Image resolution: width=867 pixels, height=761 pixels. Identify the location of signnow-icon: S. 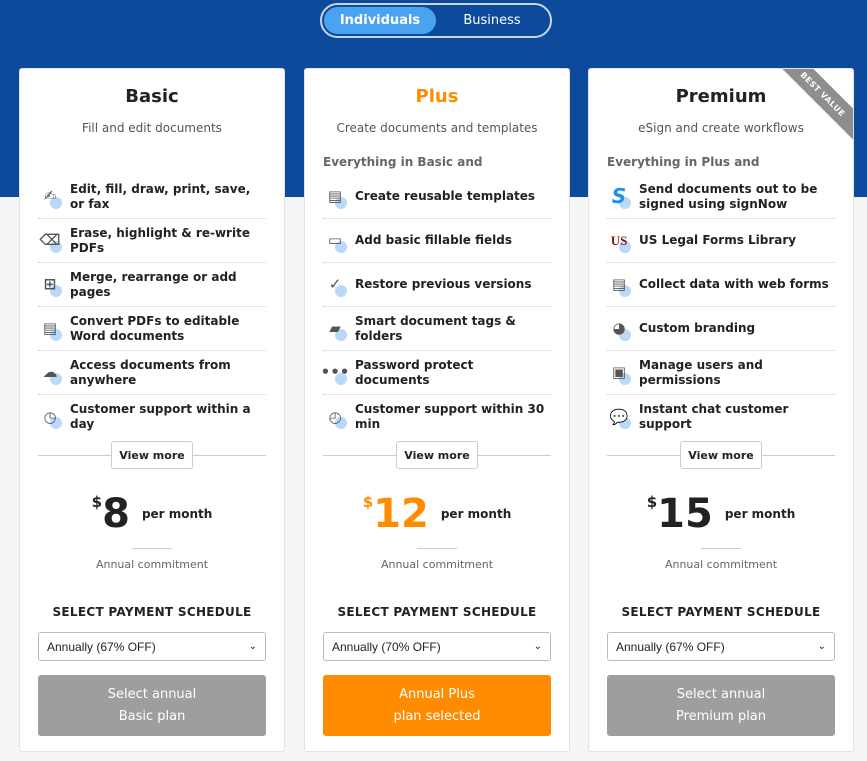
(619, 197).